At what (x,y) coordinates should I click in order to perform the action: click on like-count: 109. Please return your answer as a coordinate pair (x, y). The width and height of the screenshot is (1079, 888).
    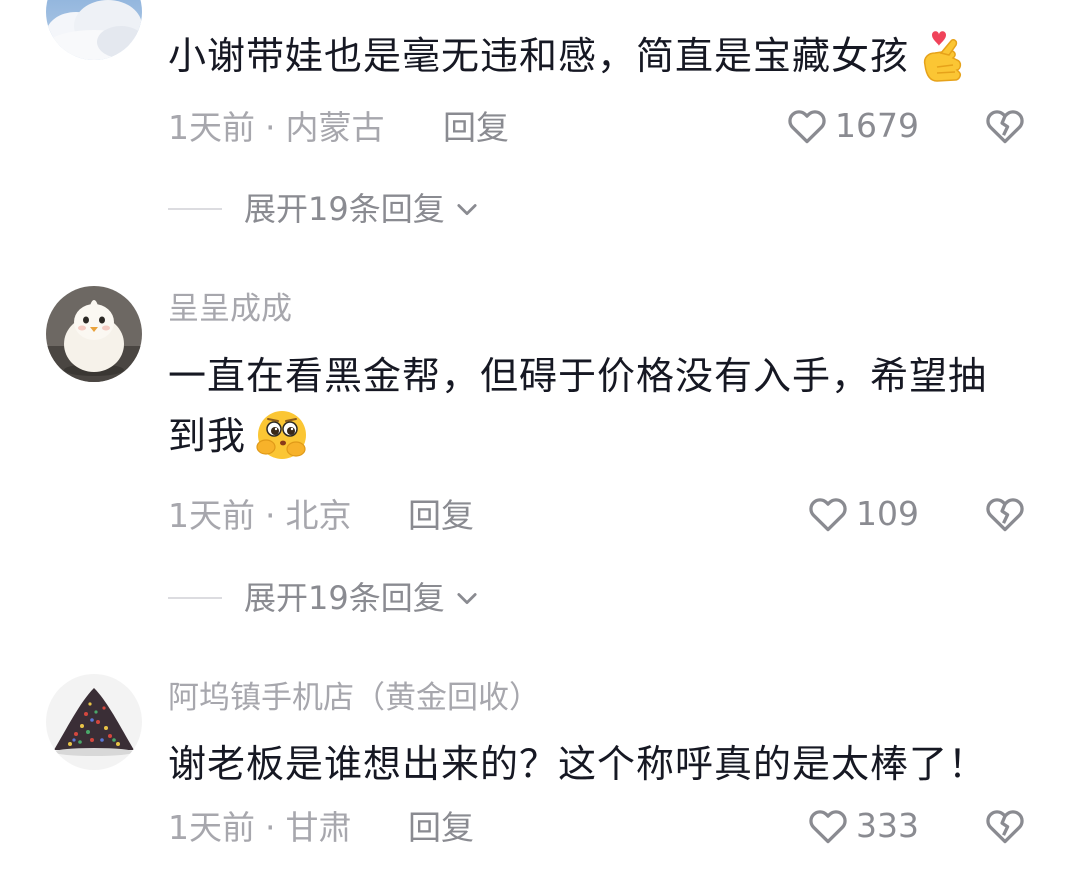
    Looking at the image, I should click on (887, 513).